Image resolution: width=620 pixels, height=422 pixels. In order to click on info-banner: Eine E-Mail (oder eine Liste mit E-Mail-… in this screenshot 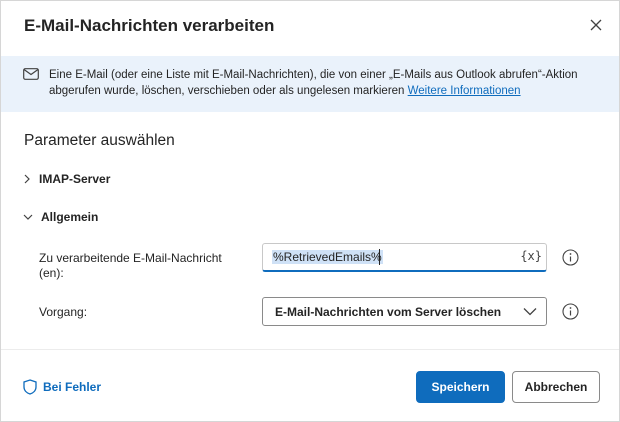, I will do `click(310, 84)`.